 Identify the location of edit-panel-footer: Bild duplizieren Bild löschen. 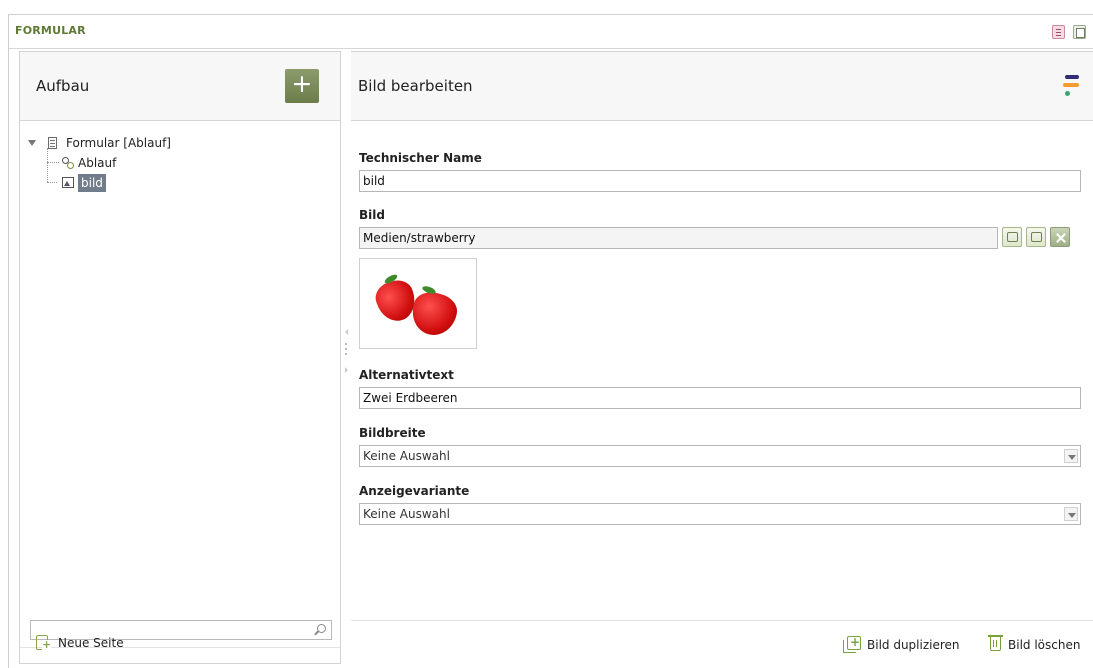
(722, 642).